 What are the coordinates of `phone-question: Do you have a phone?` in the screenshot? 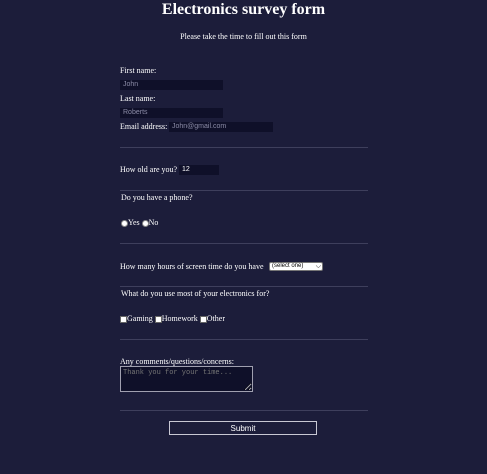 It's located at (157, 197).